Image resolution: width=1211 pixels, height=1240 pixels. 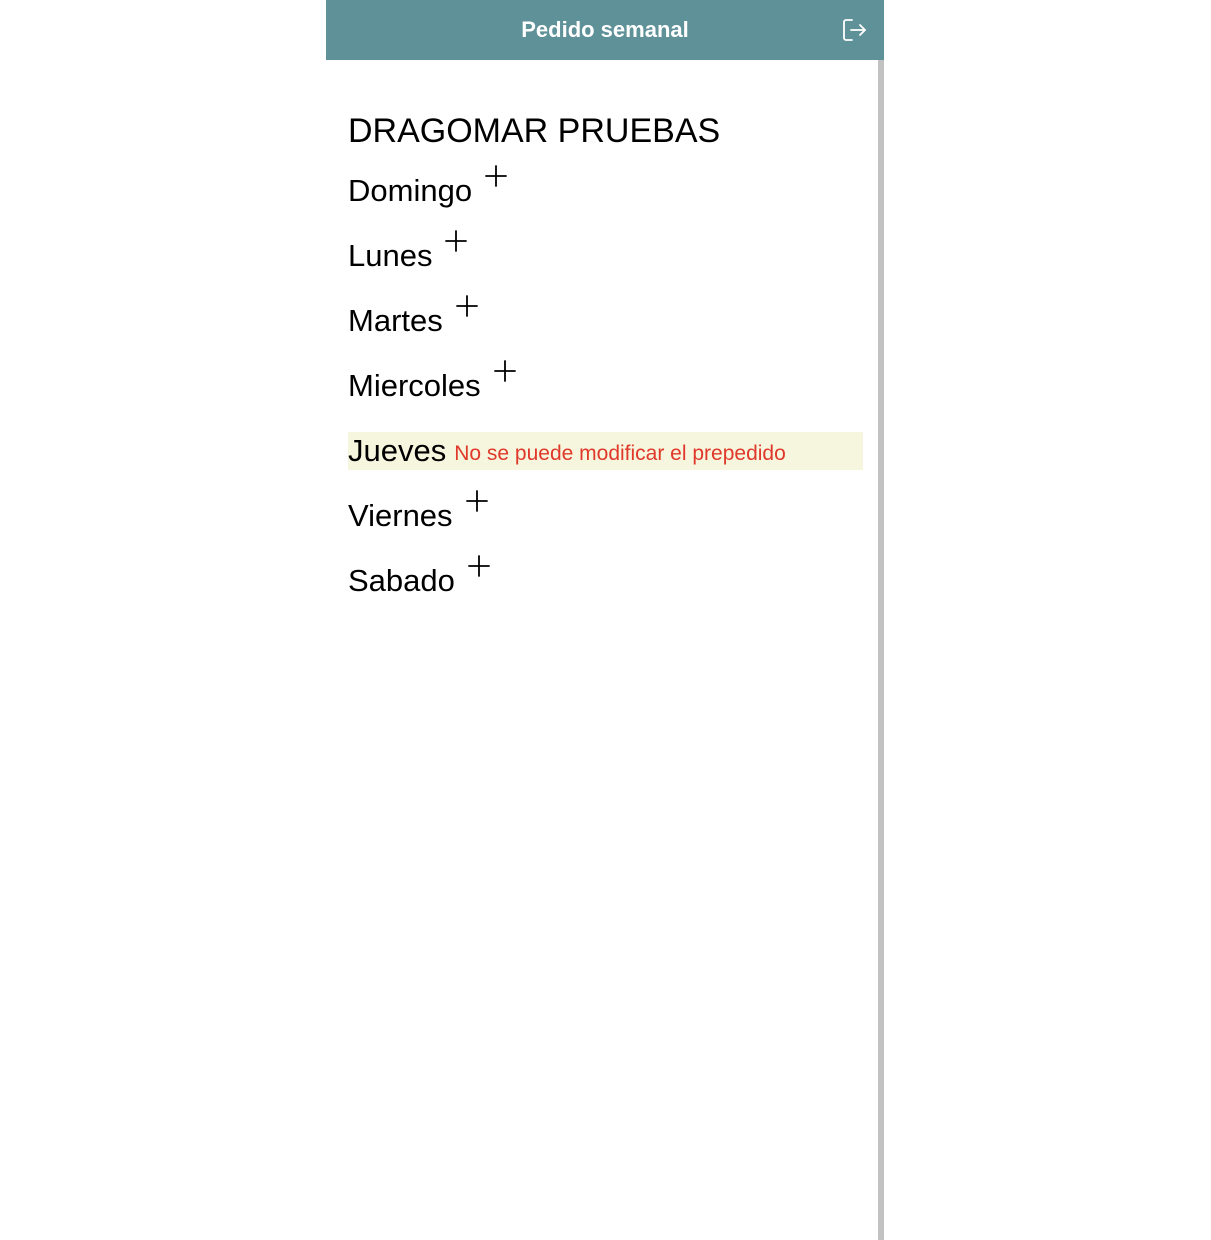 What do you see at coordinates (414, 385) in the screenshot?
I see `day-label: Miercoles` at bounding box center [414, 385].